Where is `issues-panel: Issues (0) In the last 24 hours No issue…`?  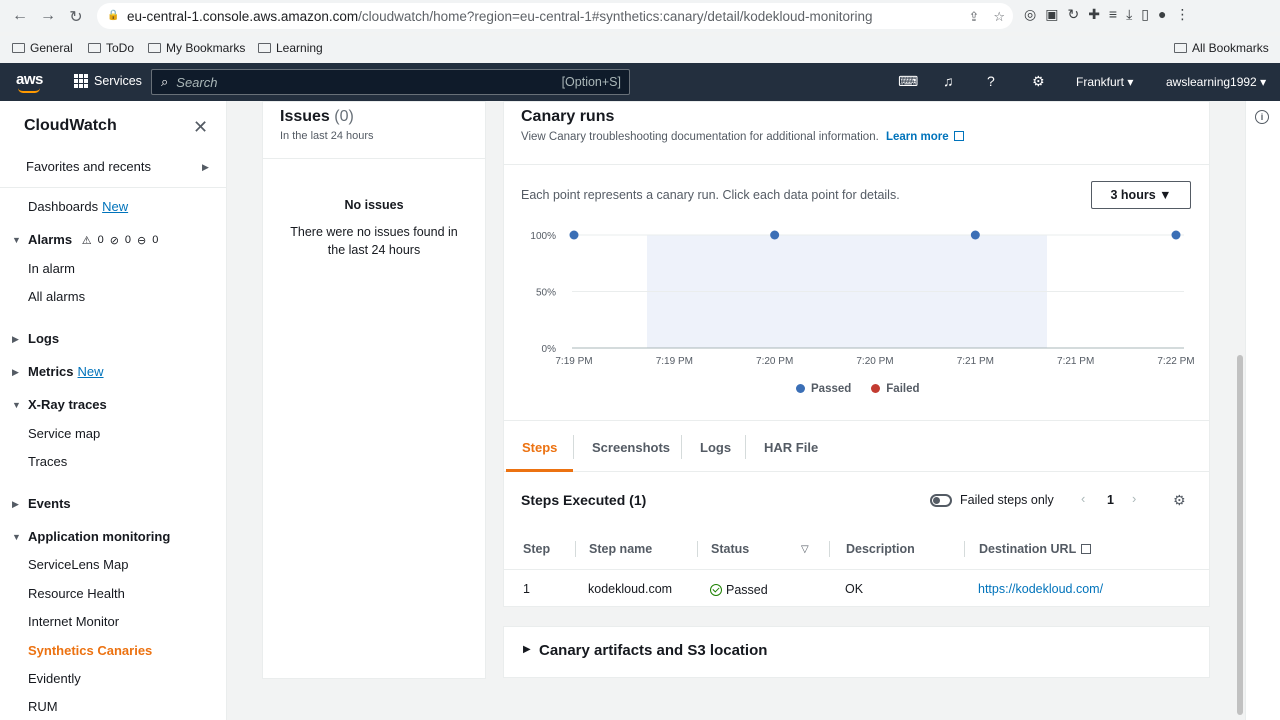 issues-panel: Issues (0) In the last 24 hours No issue… is located at coordinates (374, 390).